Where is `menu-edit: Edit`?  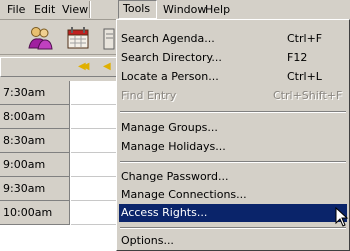 menu-edit: Edit is located at coordinates (44, 9).